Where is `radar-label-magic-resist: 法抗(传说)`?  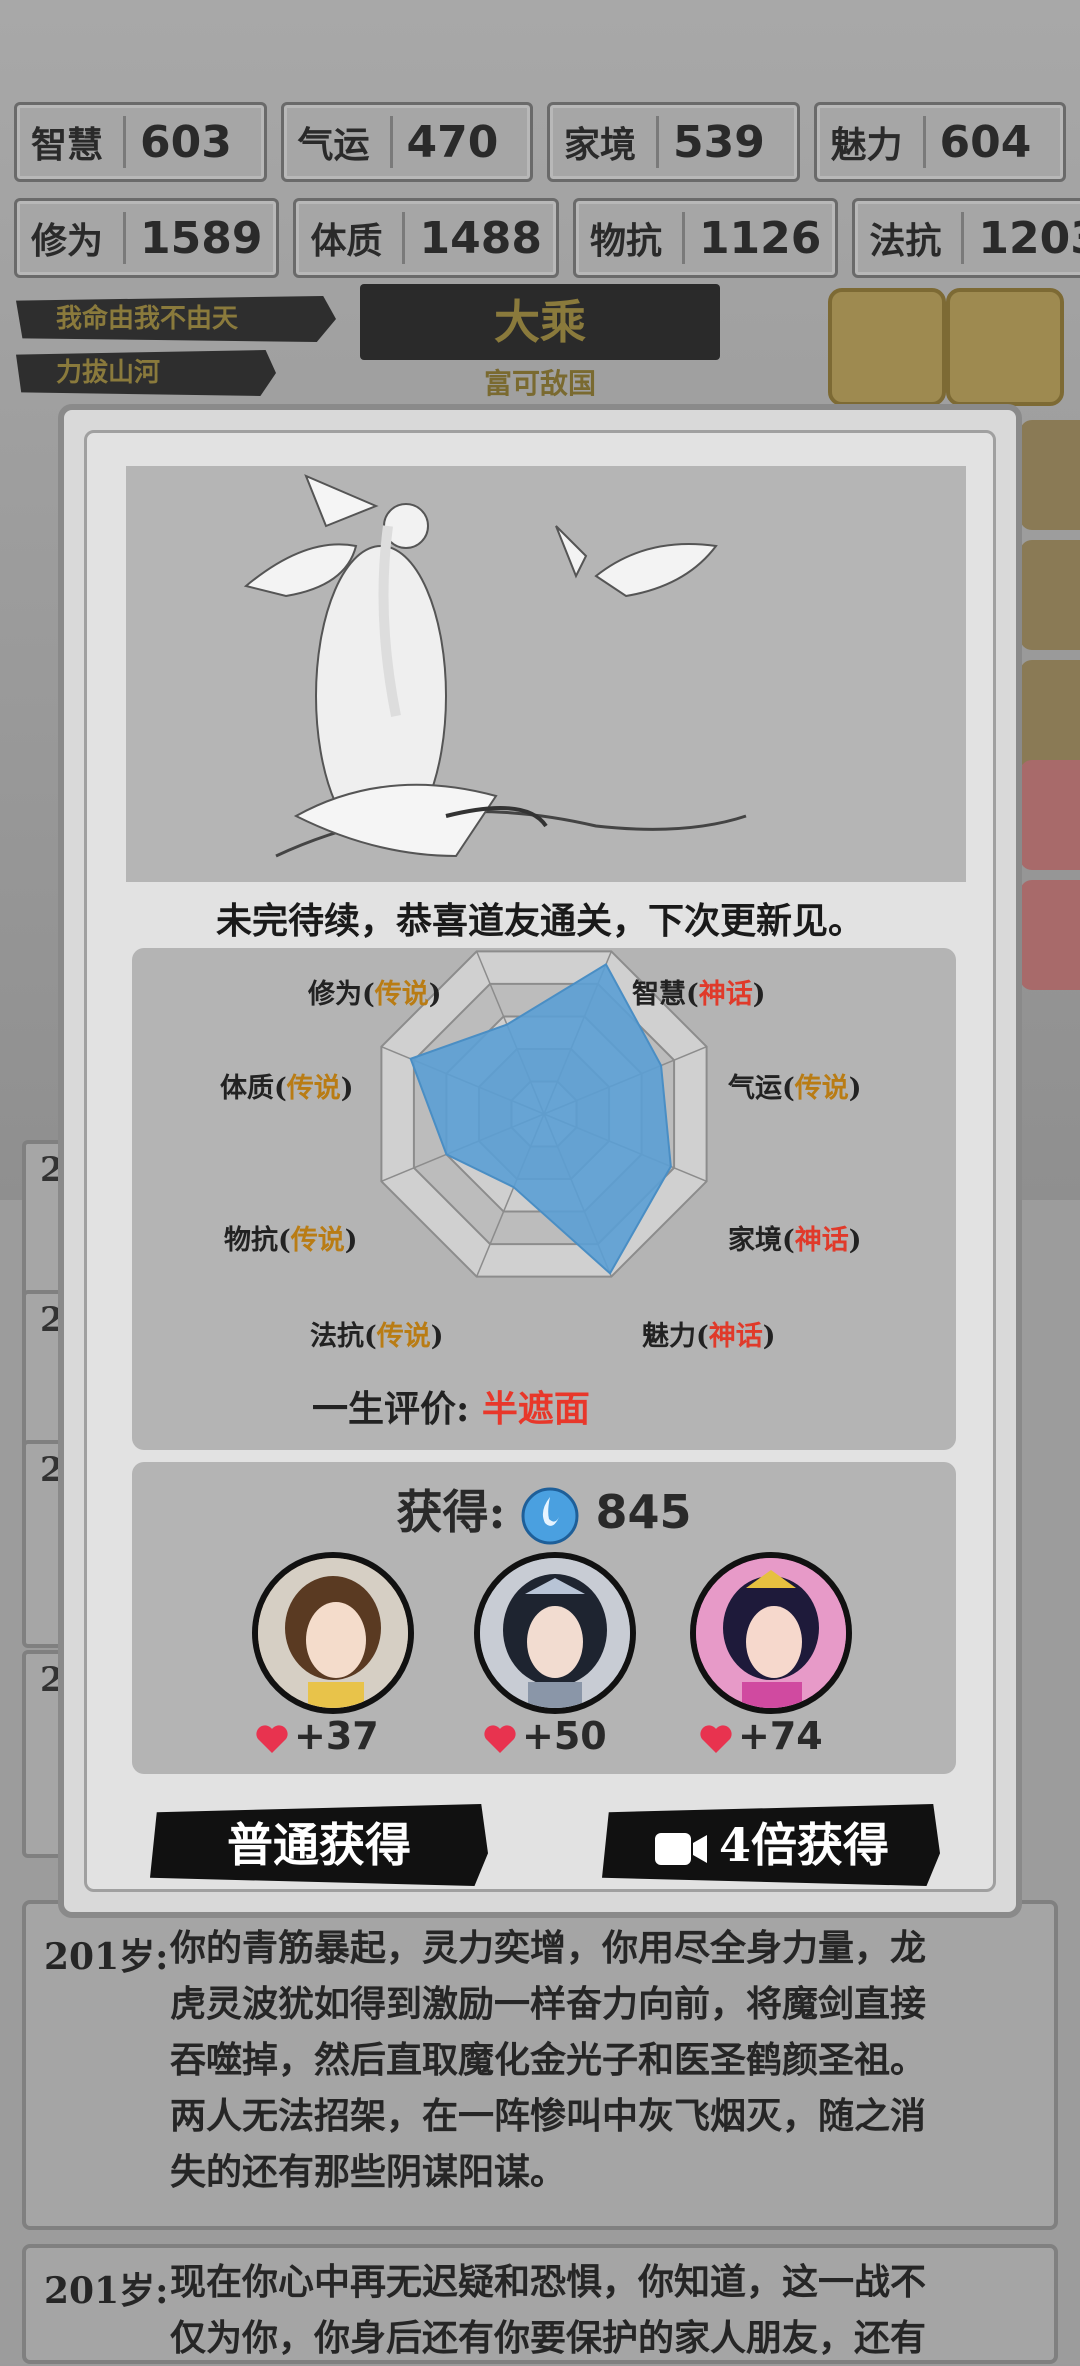 radar-label-magic-resist: 法抗(传说) is located at coordinates (377, 1336).